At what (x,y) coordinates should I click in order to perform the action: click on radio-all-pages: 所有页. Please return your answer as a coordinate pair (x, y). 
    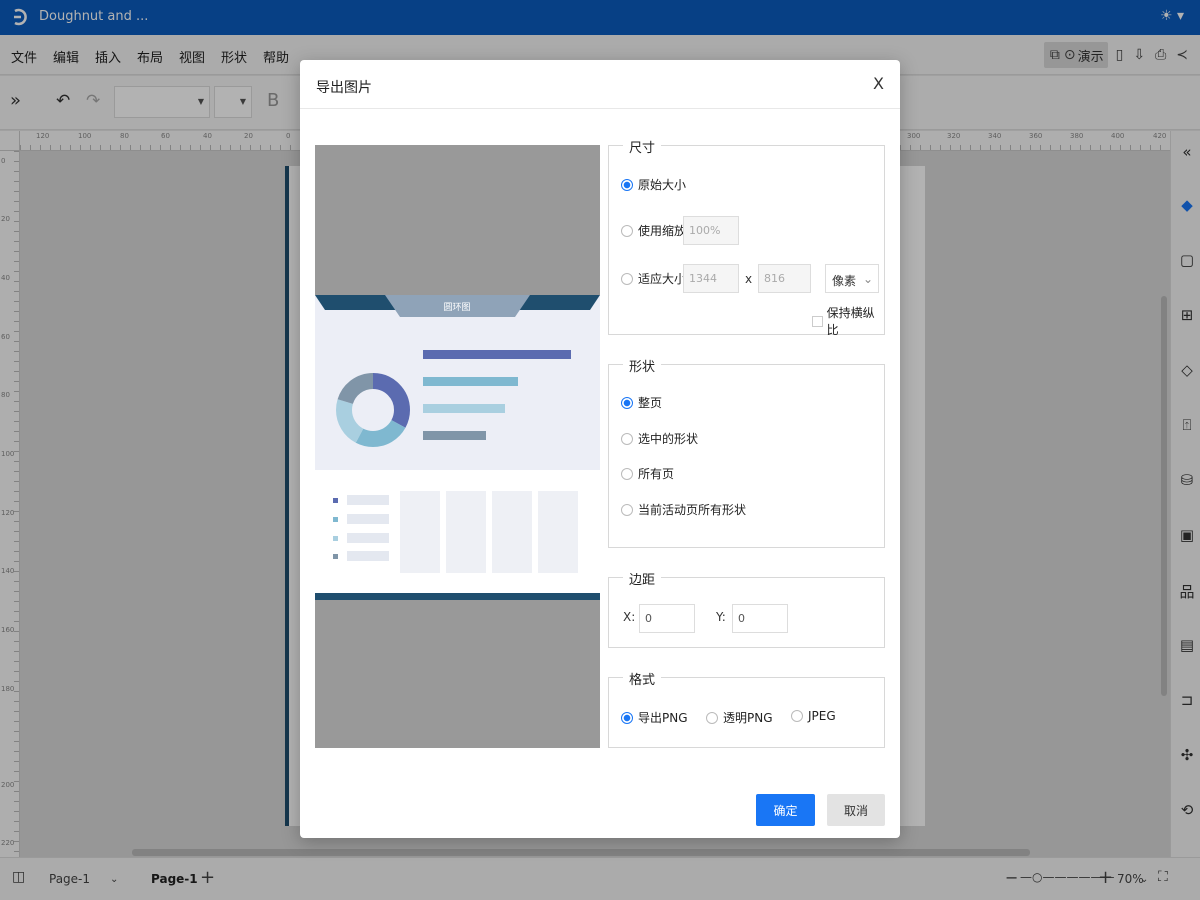
    Looking at the image, I should click on (647, 473).